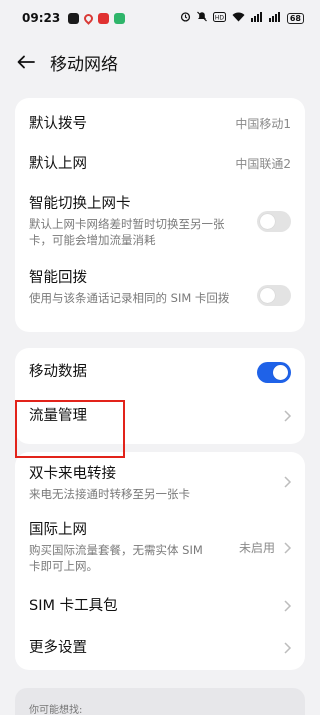 This screenshot has height=715, width=320. Describe the element at coordinates (160, 396) in the screenshot. I see `data-settings-card: 移动数据 流量管理` at that location.